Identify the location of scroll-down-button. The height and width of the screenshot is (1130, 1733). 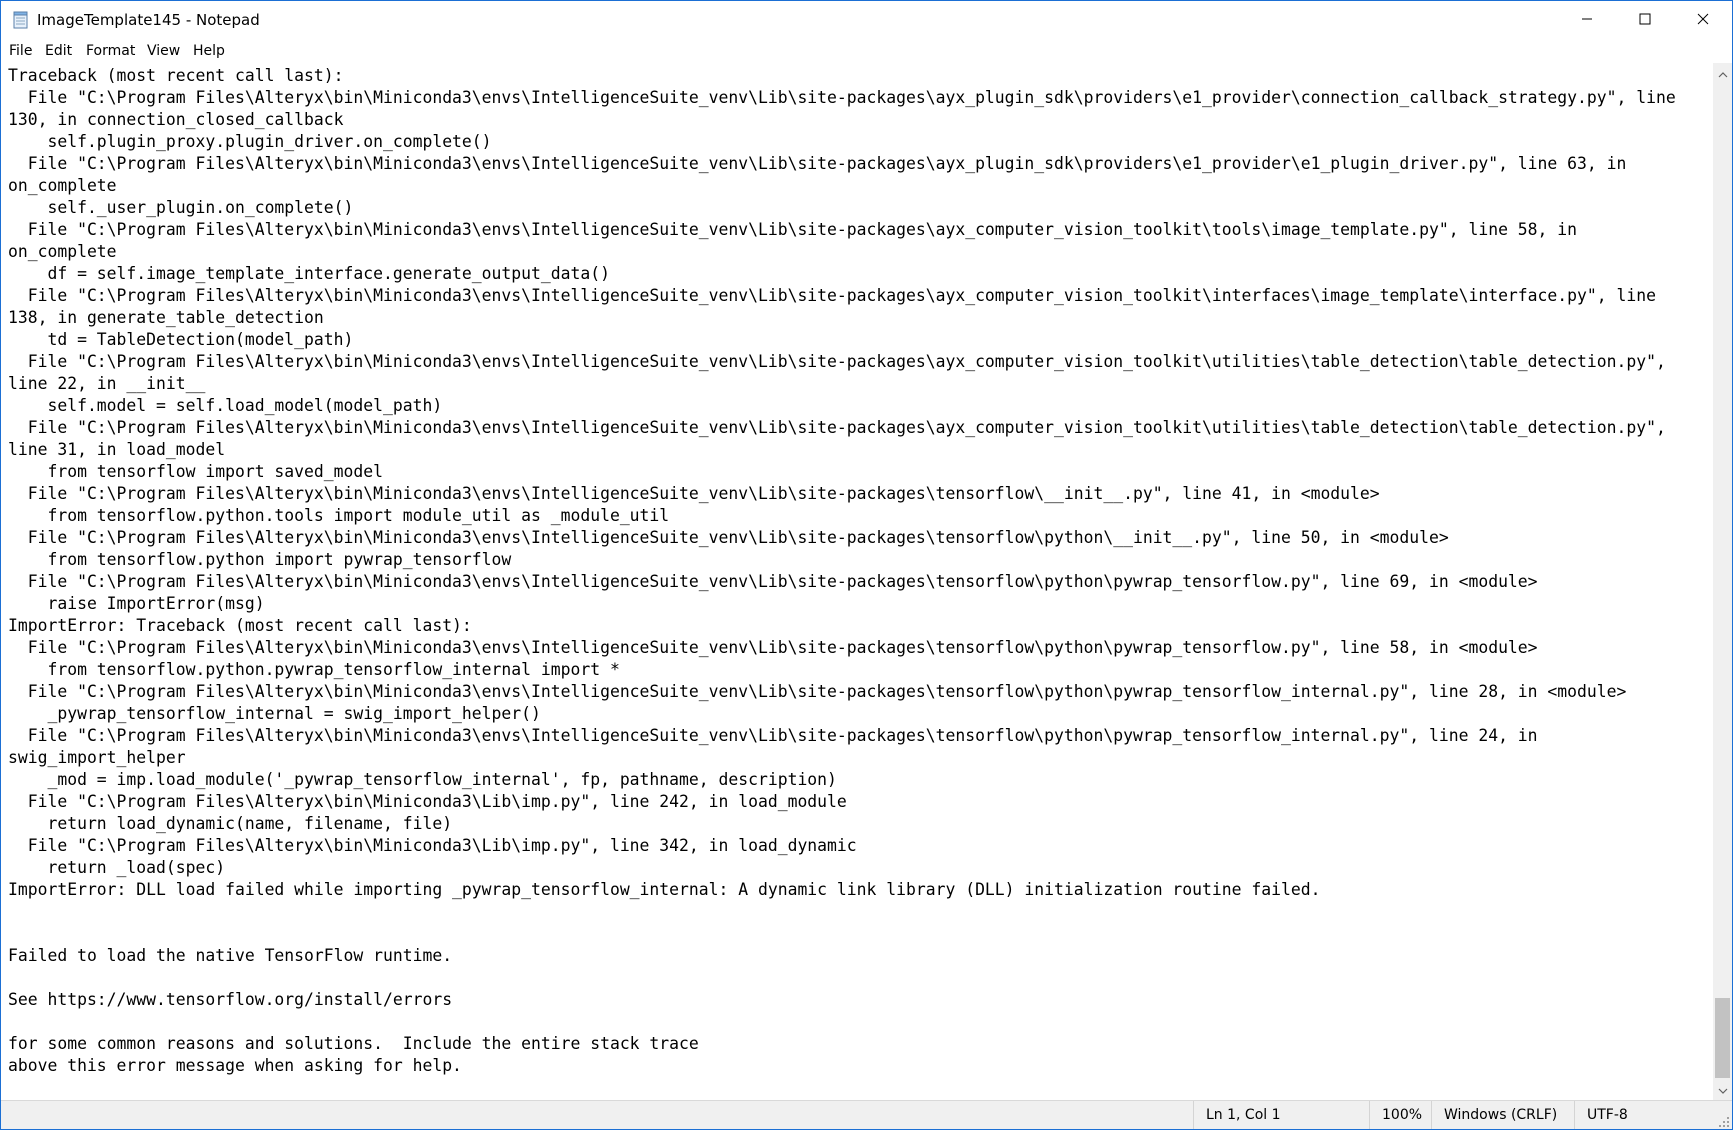
(1722, 1089).